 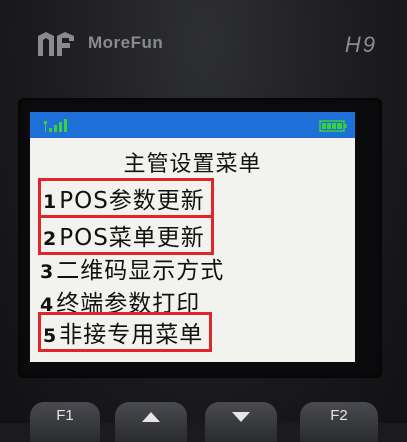 I want to click on f2-key: F2, so click(x=339, y=422).